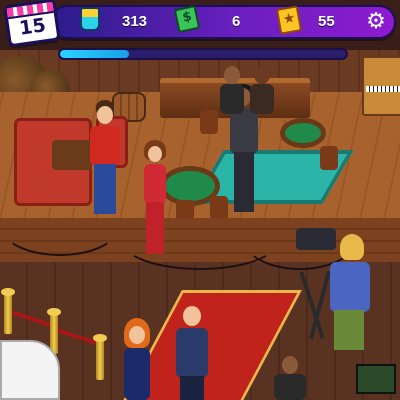 This screenshot has height=400, width=400. I want to click on cash-value: 6, so click(236, 21).